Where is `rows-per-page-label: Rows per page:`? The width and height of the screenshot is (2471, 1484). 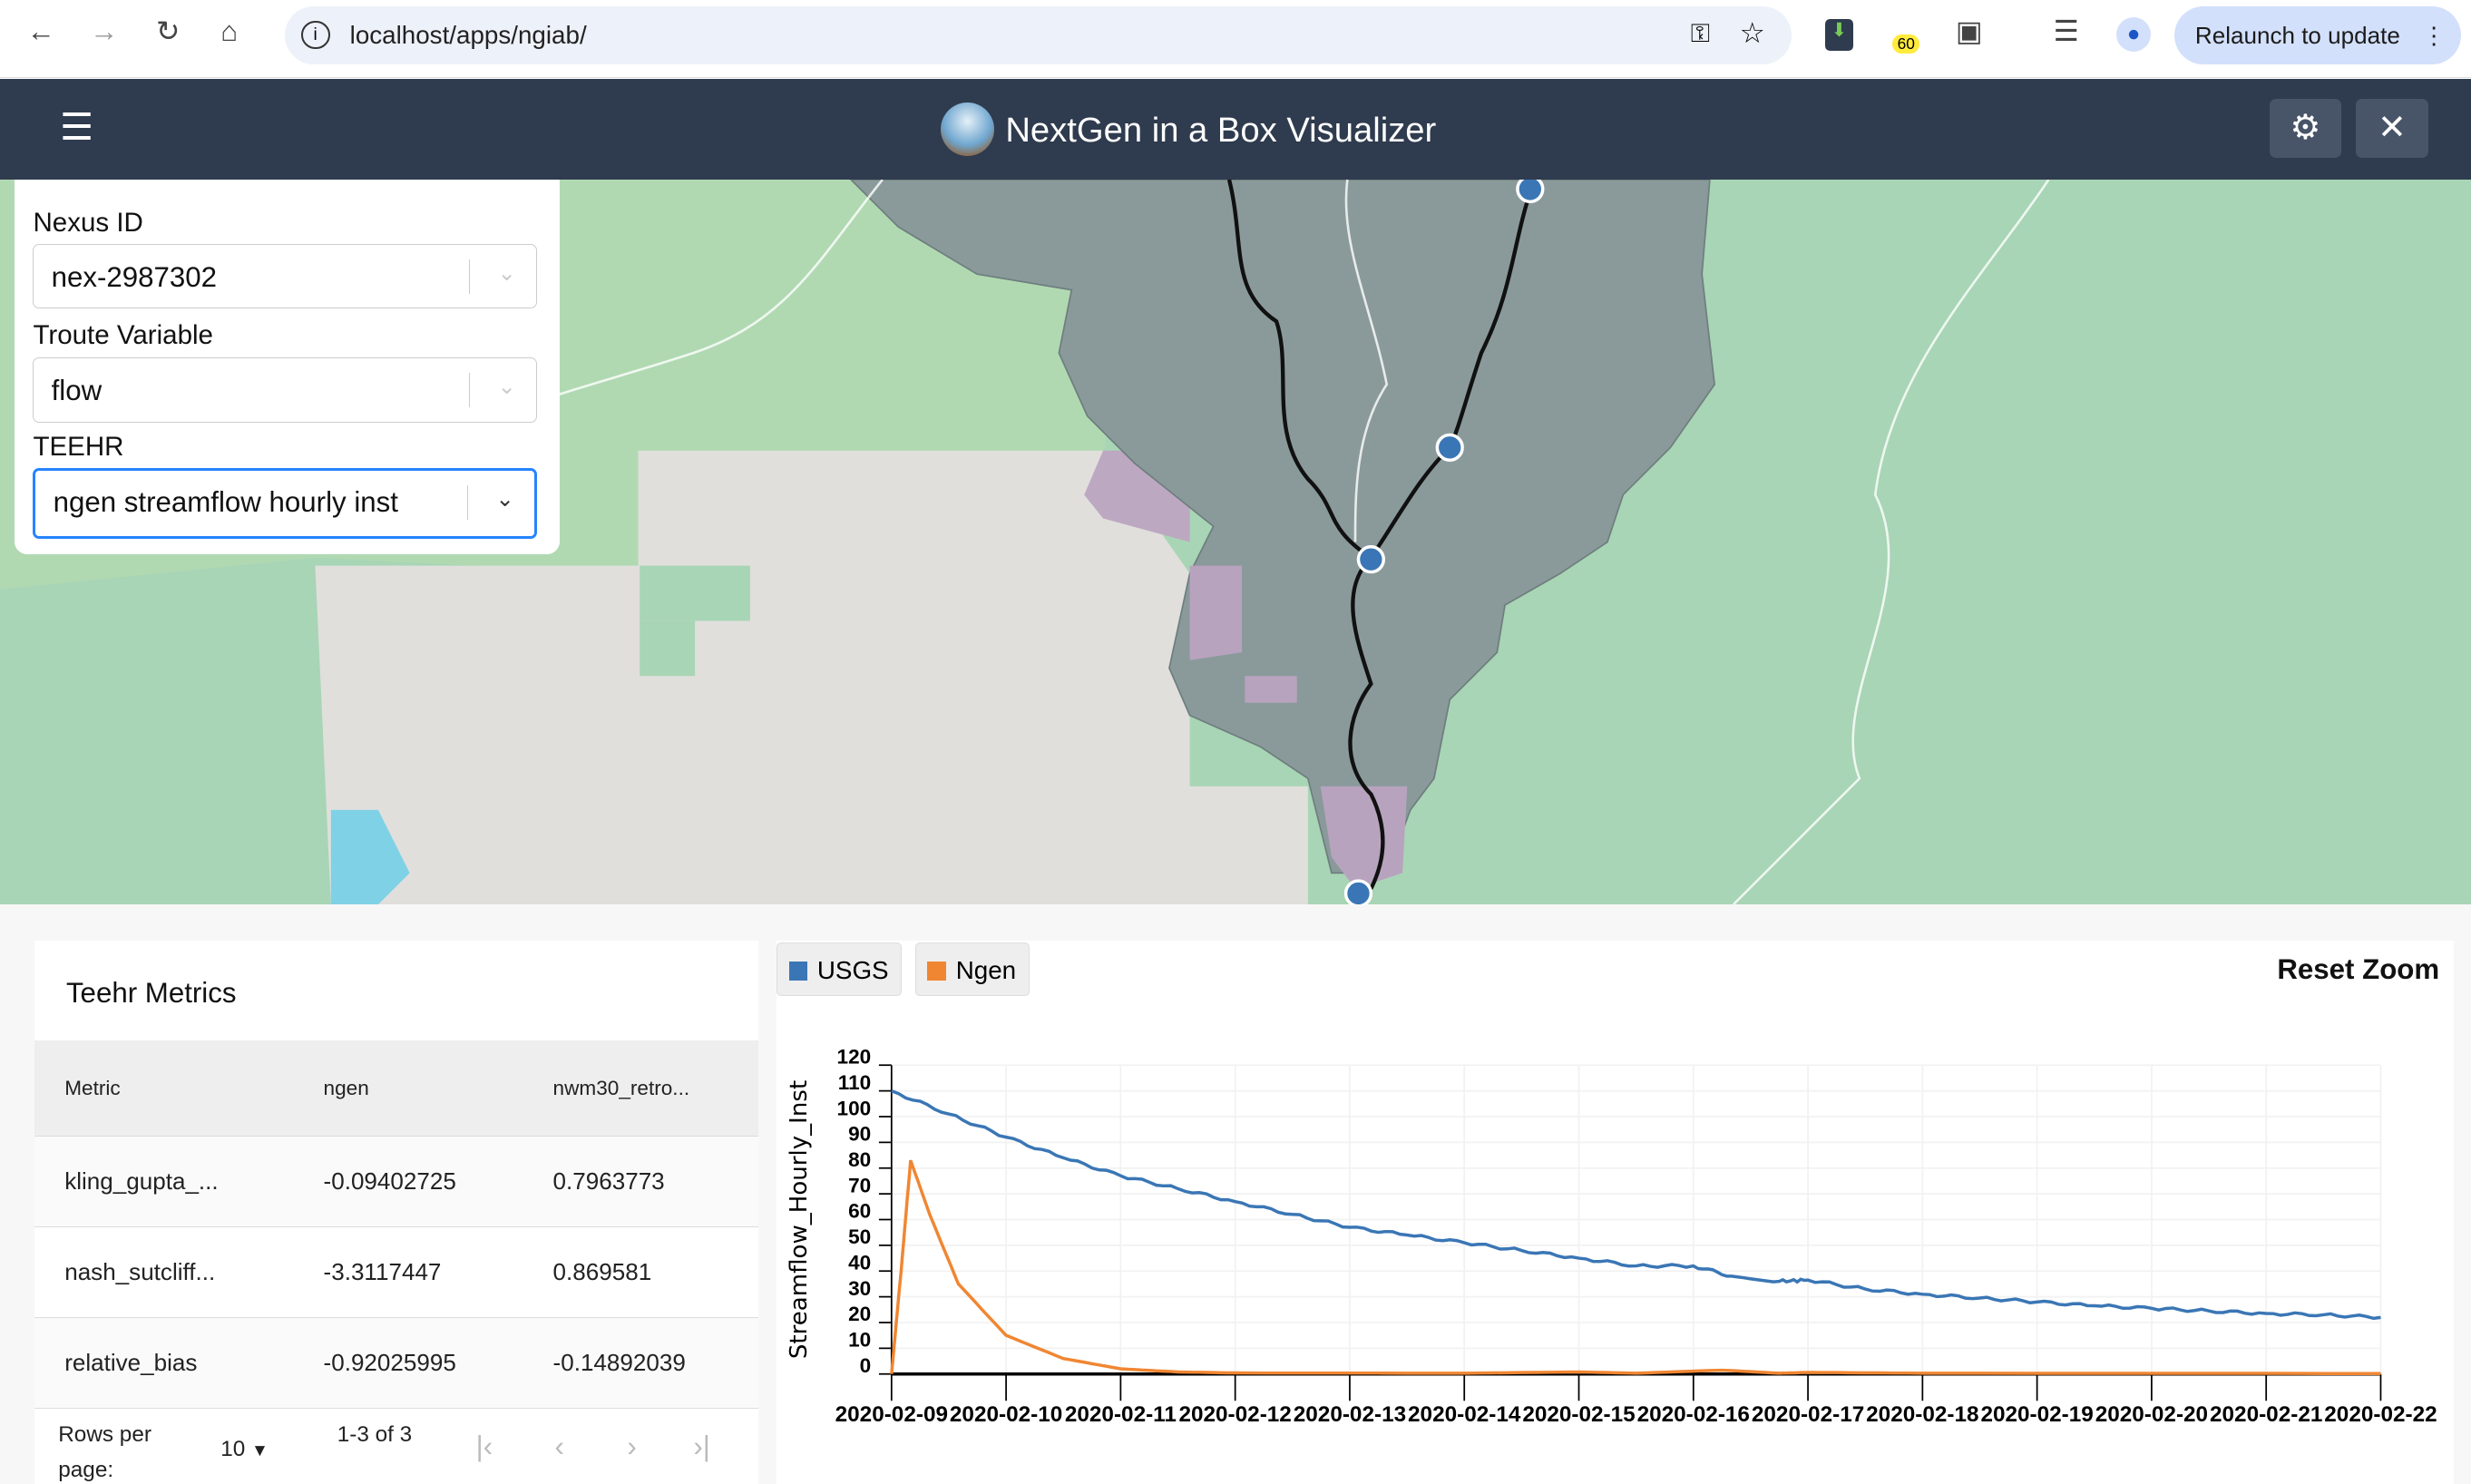 rows-per-page-label: Rows per page: is located at coordinates (104, 1452).